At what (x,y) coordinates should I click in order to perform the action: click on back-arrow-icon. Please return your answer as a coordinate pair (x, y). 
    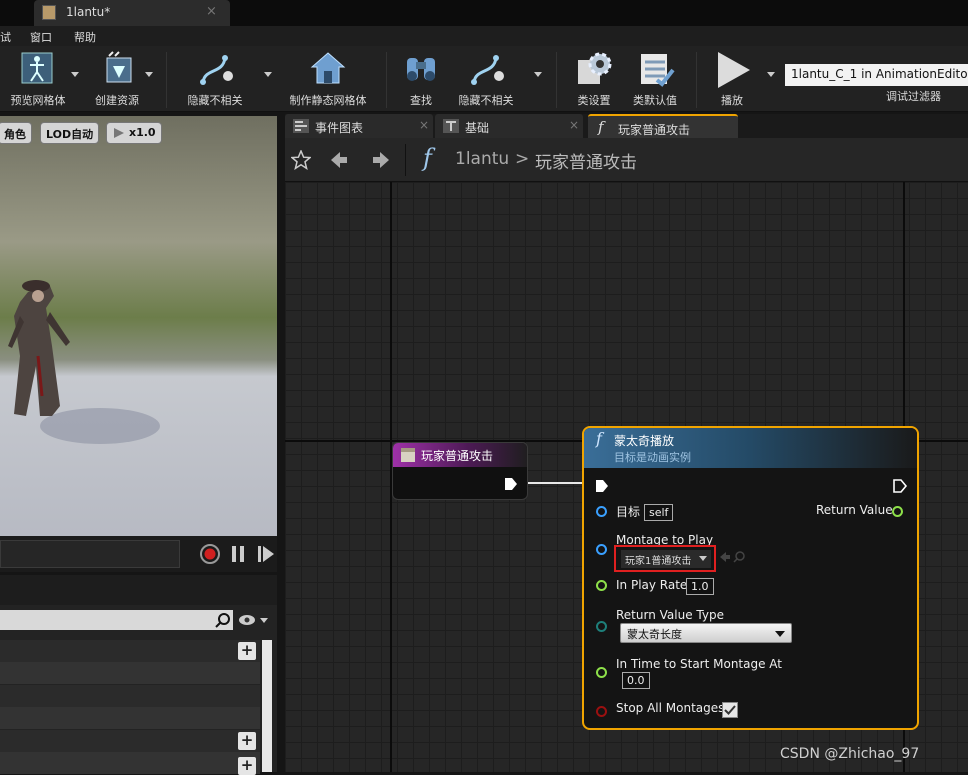
    Looking at the image, I should click on (339, 160).